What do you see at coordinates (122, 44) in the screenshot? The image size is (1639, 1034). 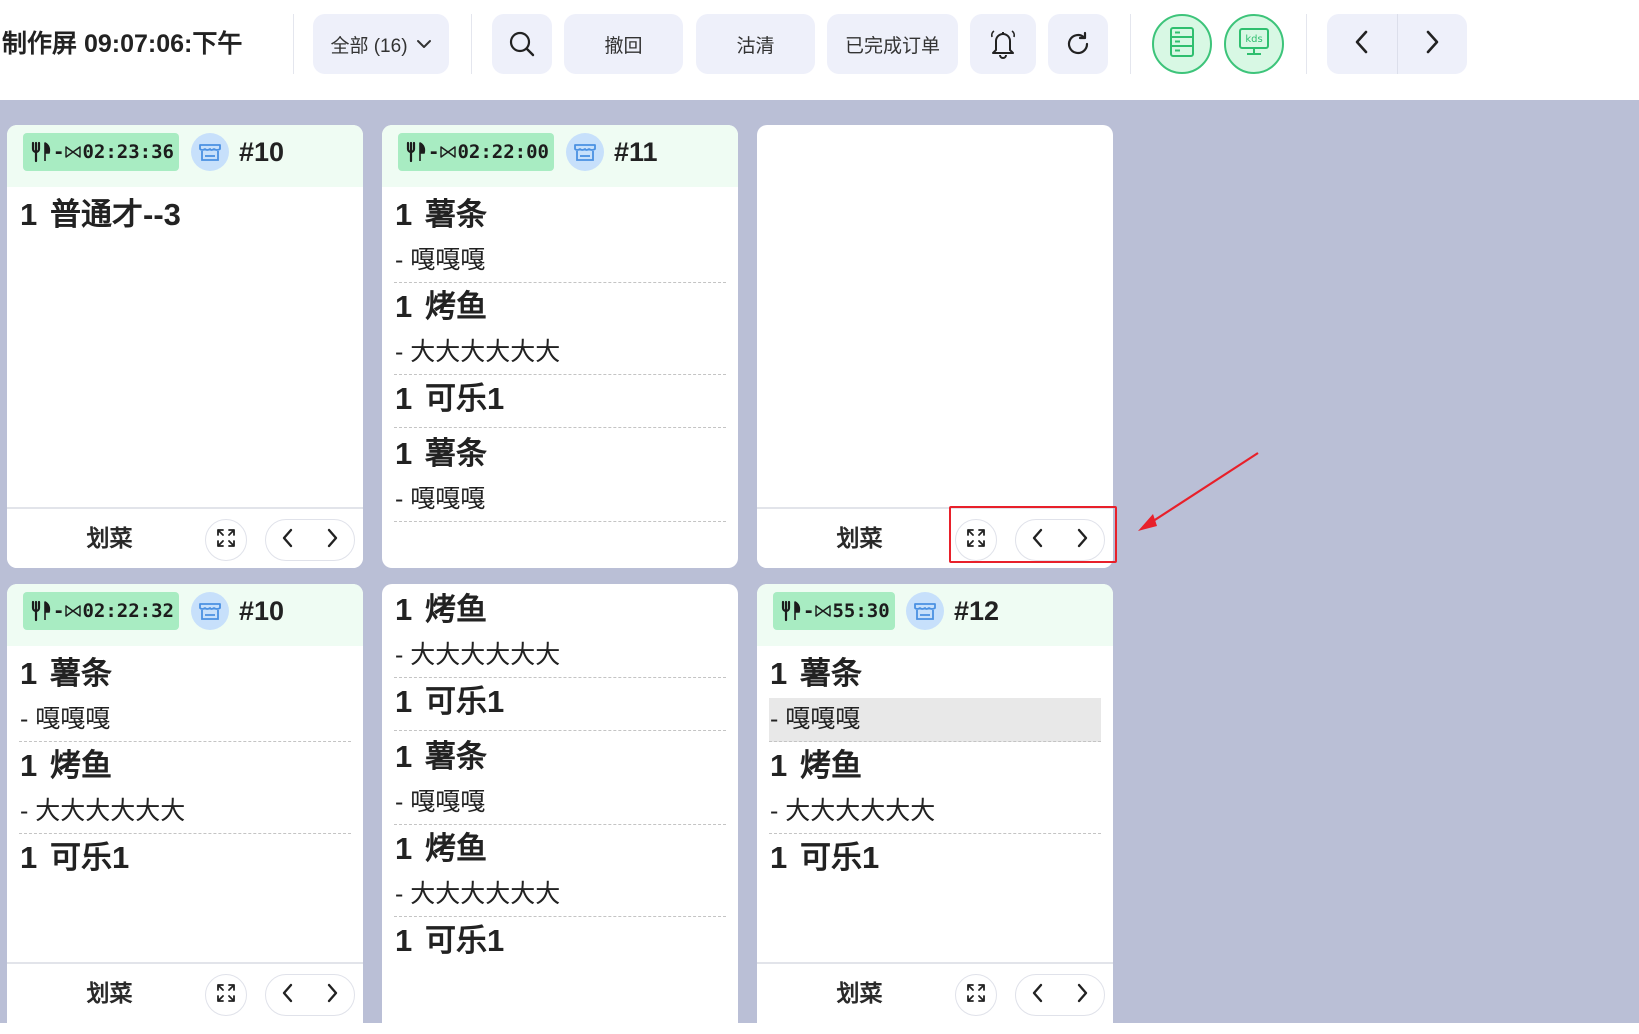 I see `page-title: 制作屏 09:07:06:下午` at bounding box center [122, 44].